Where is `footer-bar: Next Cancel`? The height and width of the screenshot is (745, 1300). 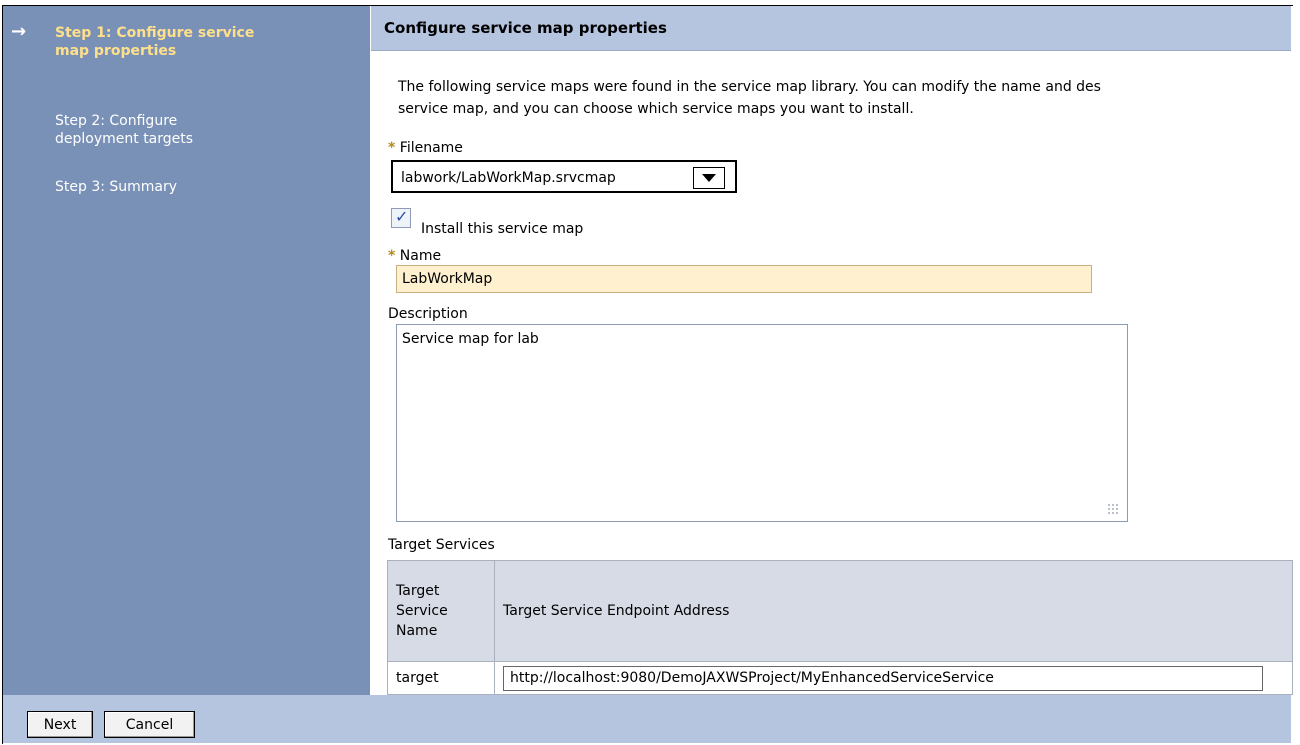
footer-bar: Next Cancel is located at coordinates (647, 719).